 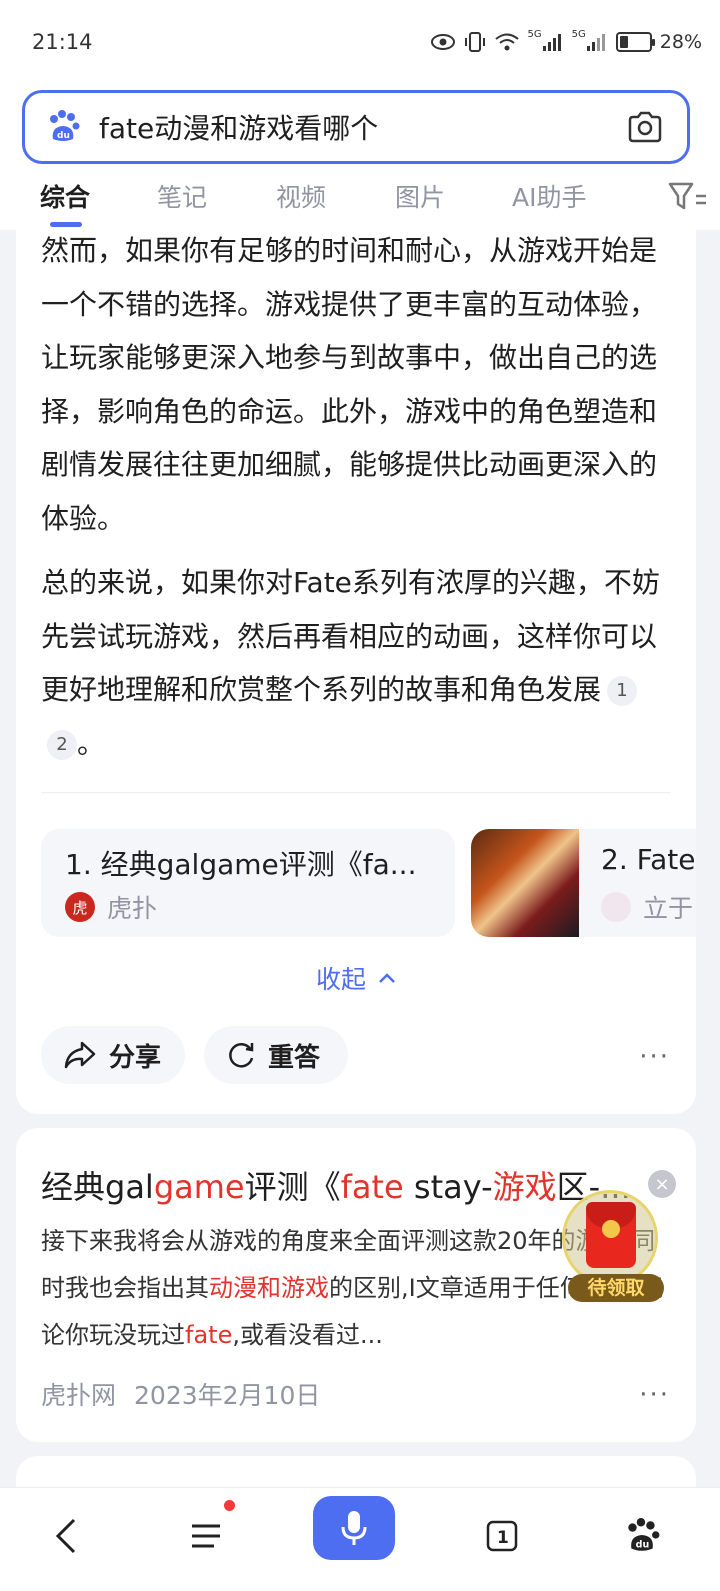 I want to click on search-tabs: 综合 笔记 视频 图片 AI助手, so click(x=360, y=204).